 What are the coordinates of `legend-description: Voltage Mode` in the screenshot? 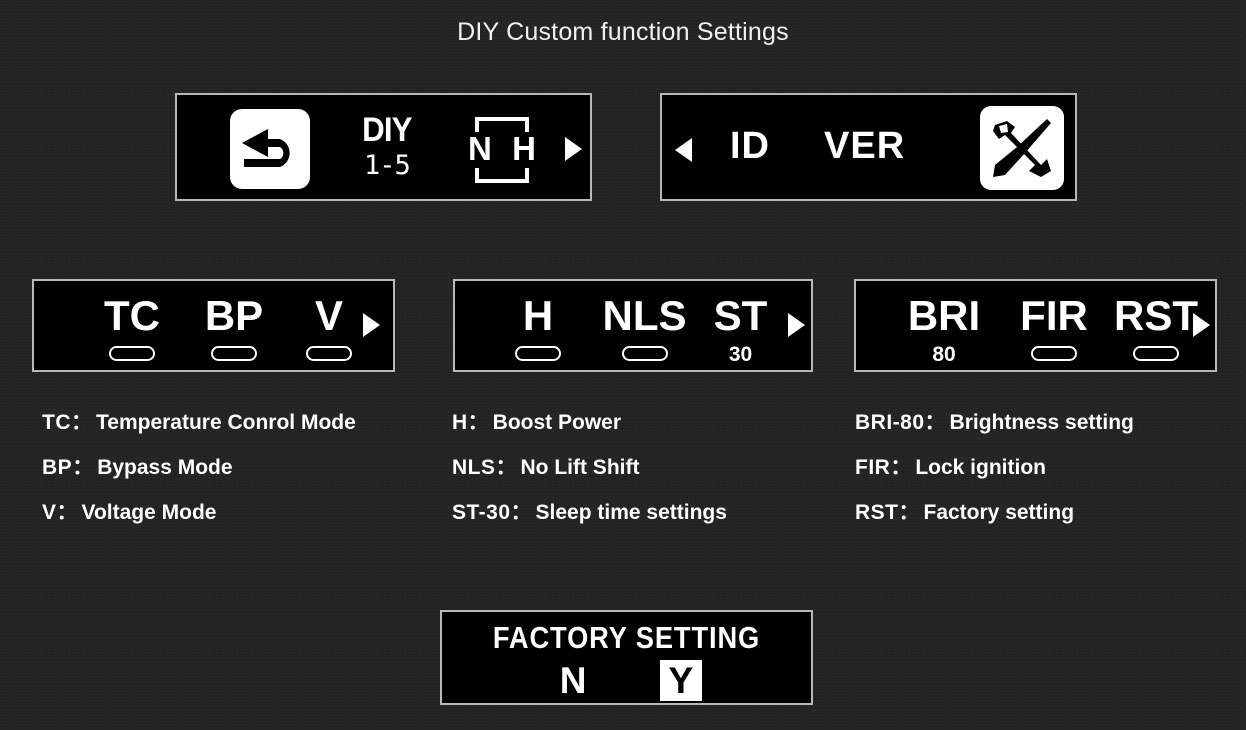 It's located at (149, 512).